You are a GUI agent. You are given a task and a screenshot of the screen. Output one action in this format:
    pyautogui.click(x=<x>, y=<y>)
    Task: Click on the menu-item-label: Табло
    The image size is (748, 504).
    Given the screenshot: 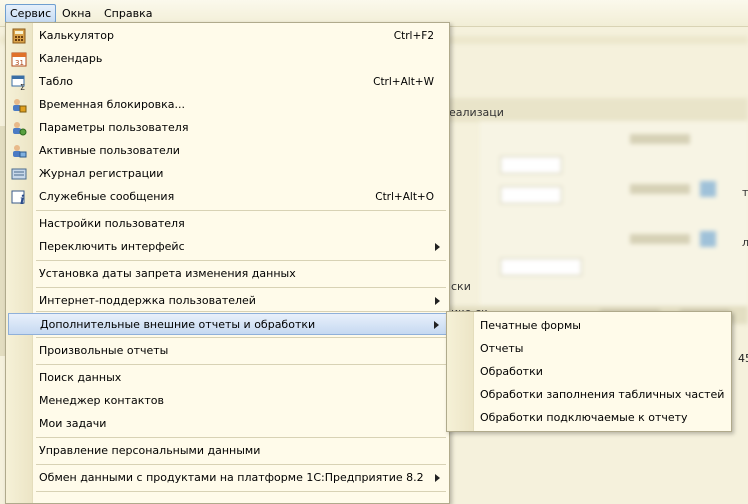 What is the action you would take?
    pyautogui.click(x=56, y=81)
    